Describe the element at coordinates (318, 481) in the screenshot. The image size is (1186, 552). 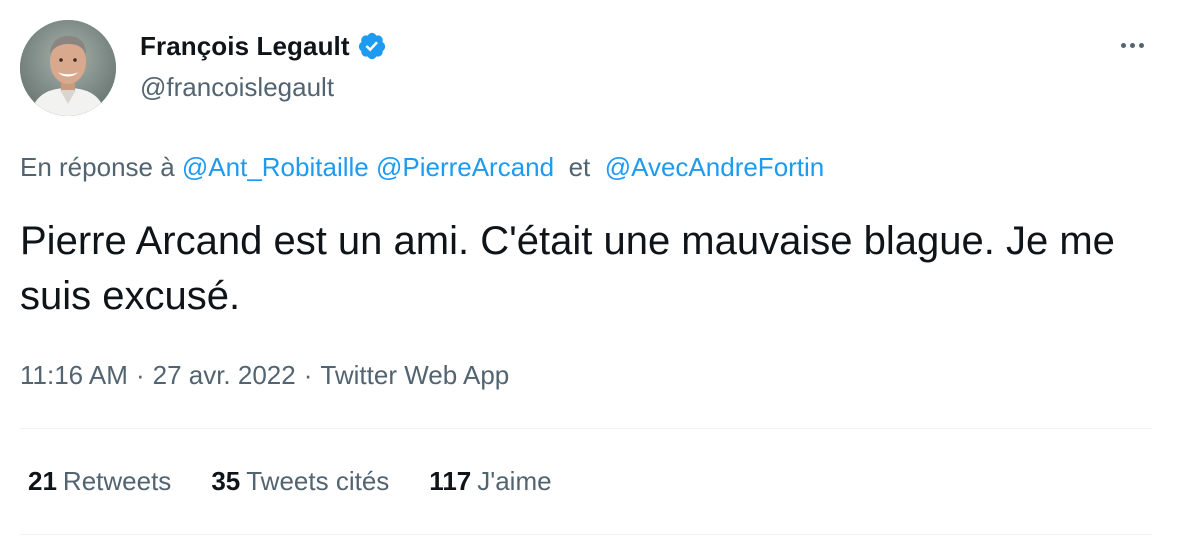
I see `quote-tweets-label: Tweets cités` at that location.